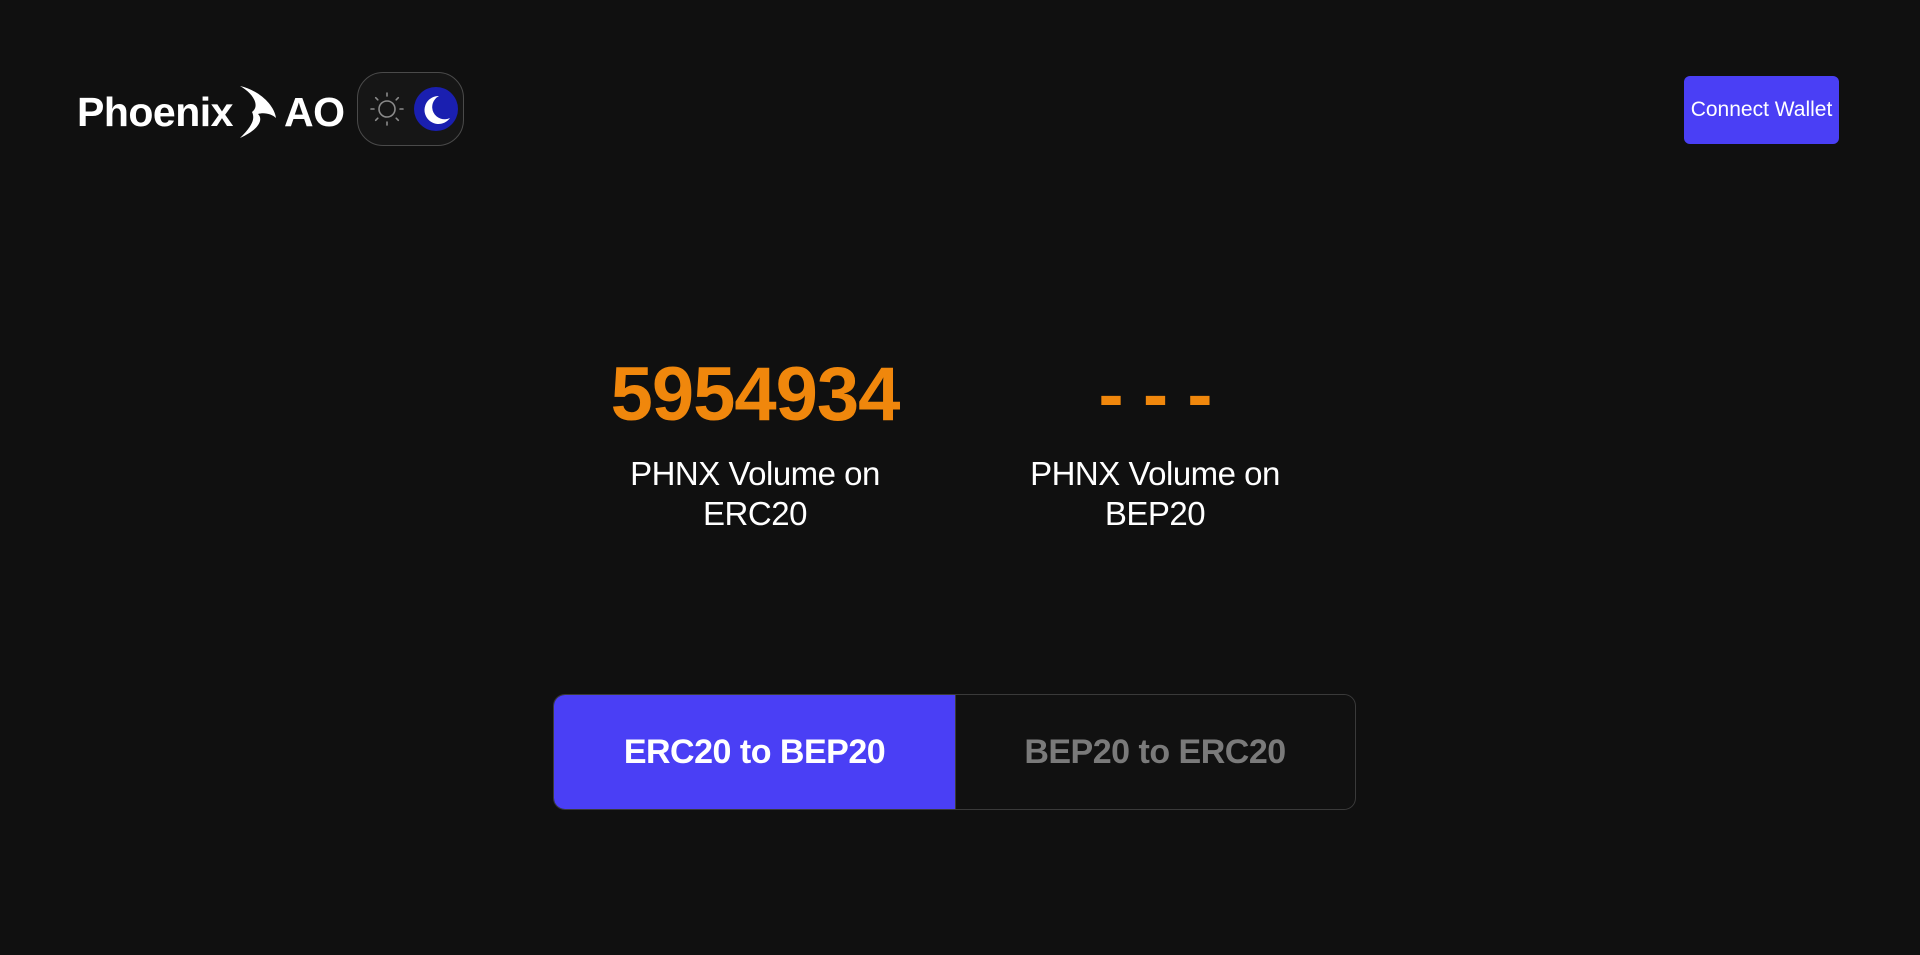 The height and width of the screenshot is (955, 1920). What do you see at coordinates (755, 493) in the screenshot?
I see `erc20-volume-label: PHNX Volume on ERC20` at bounding box center [755, 493].